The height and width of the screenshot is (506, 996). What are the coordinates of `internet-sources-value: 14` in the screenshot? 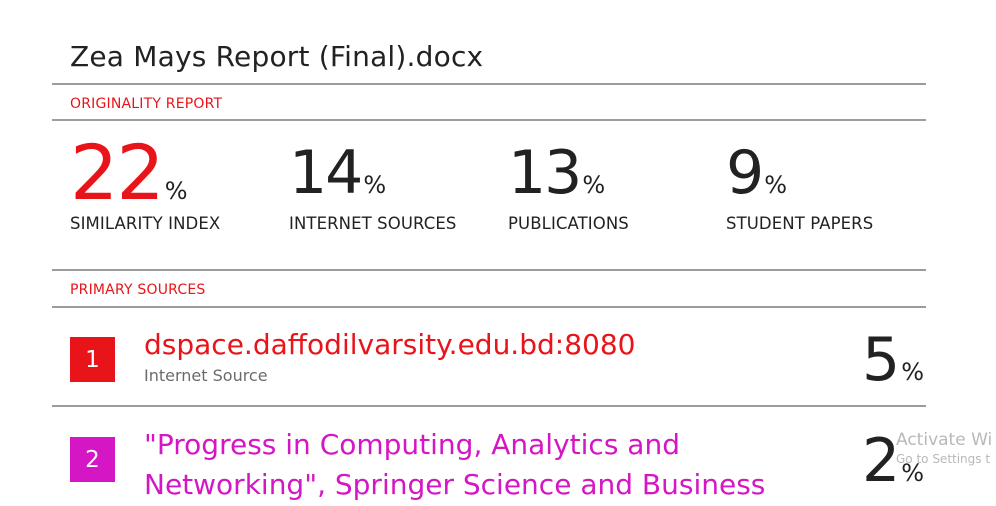 It's located at (326, 173).